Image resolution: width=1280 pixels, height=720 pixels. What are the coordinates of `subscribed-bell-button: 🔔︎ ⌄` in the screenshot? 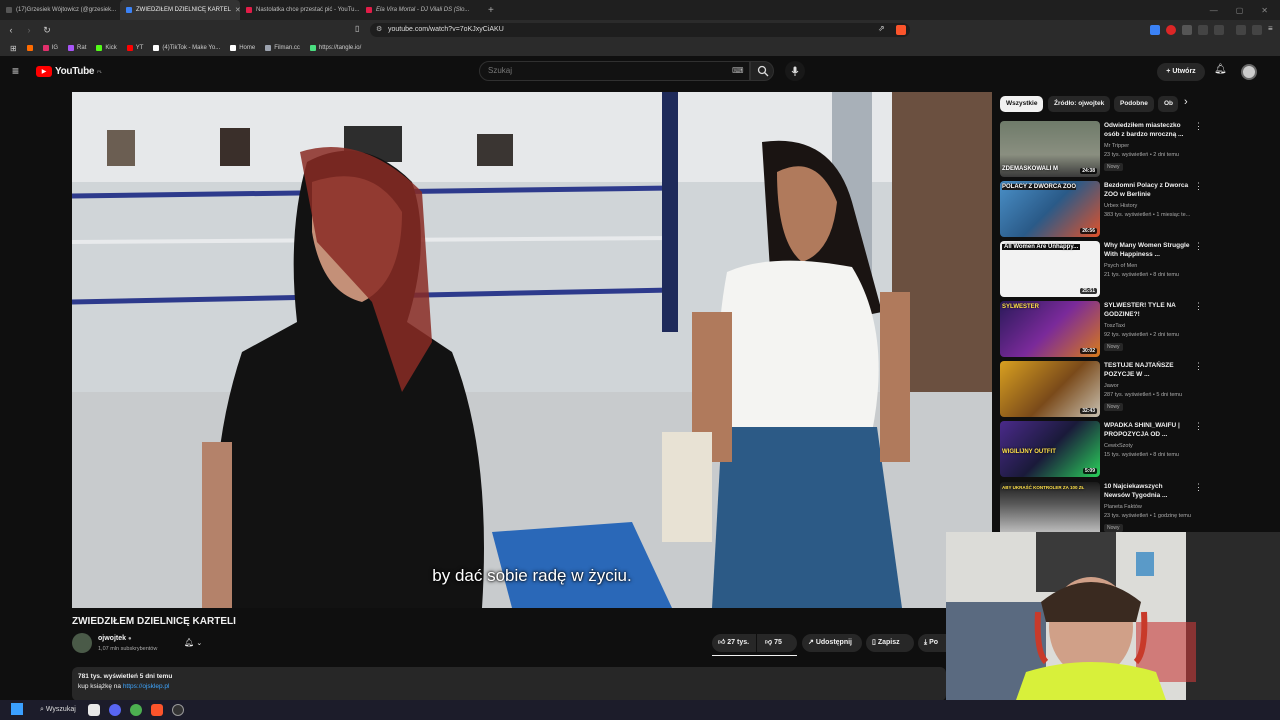 It's located at (194, 643).